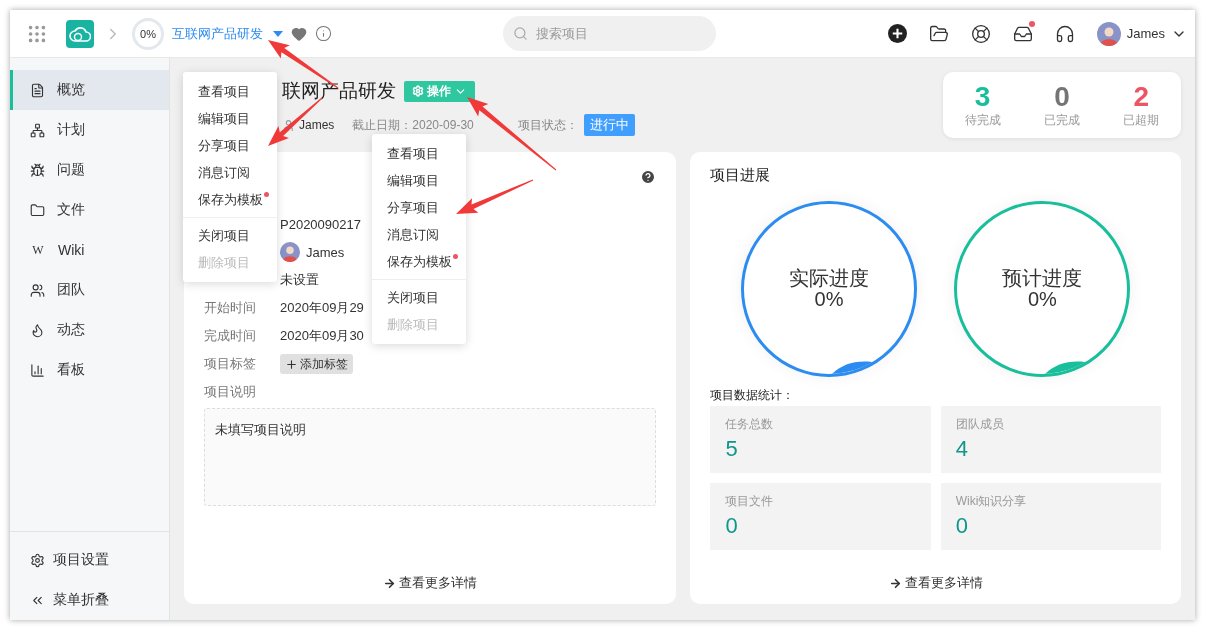 This screenshot has height=630, width=1205. I want to click on hierarchy-icon, so click(37, 130).